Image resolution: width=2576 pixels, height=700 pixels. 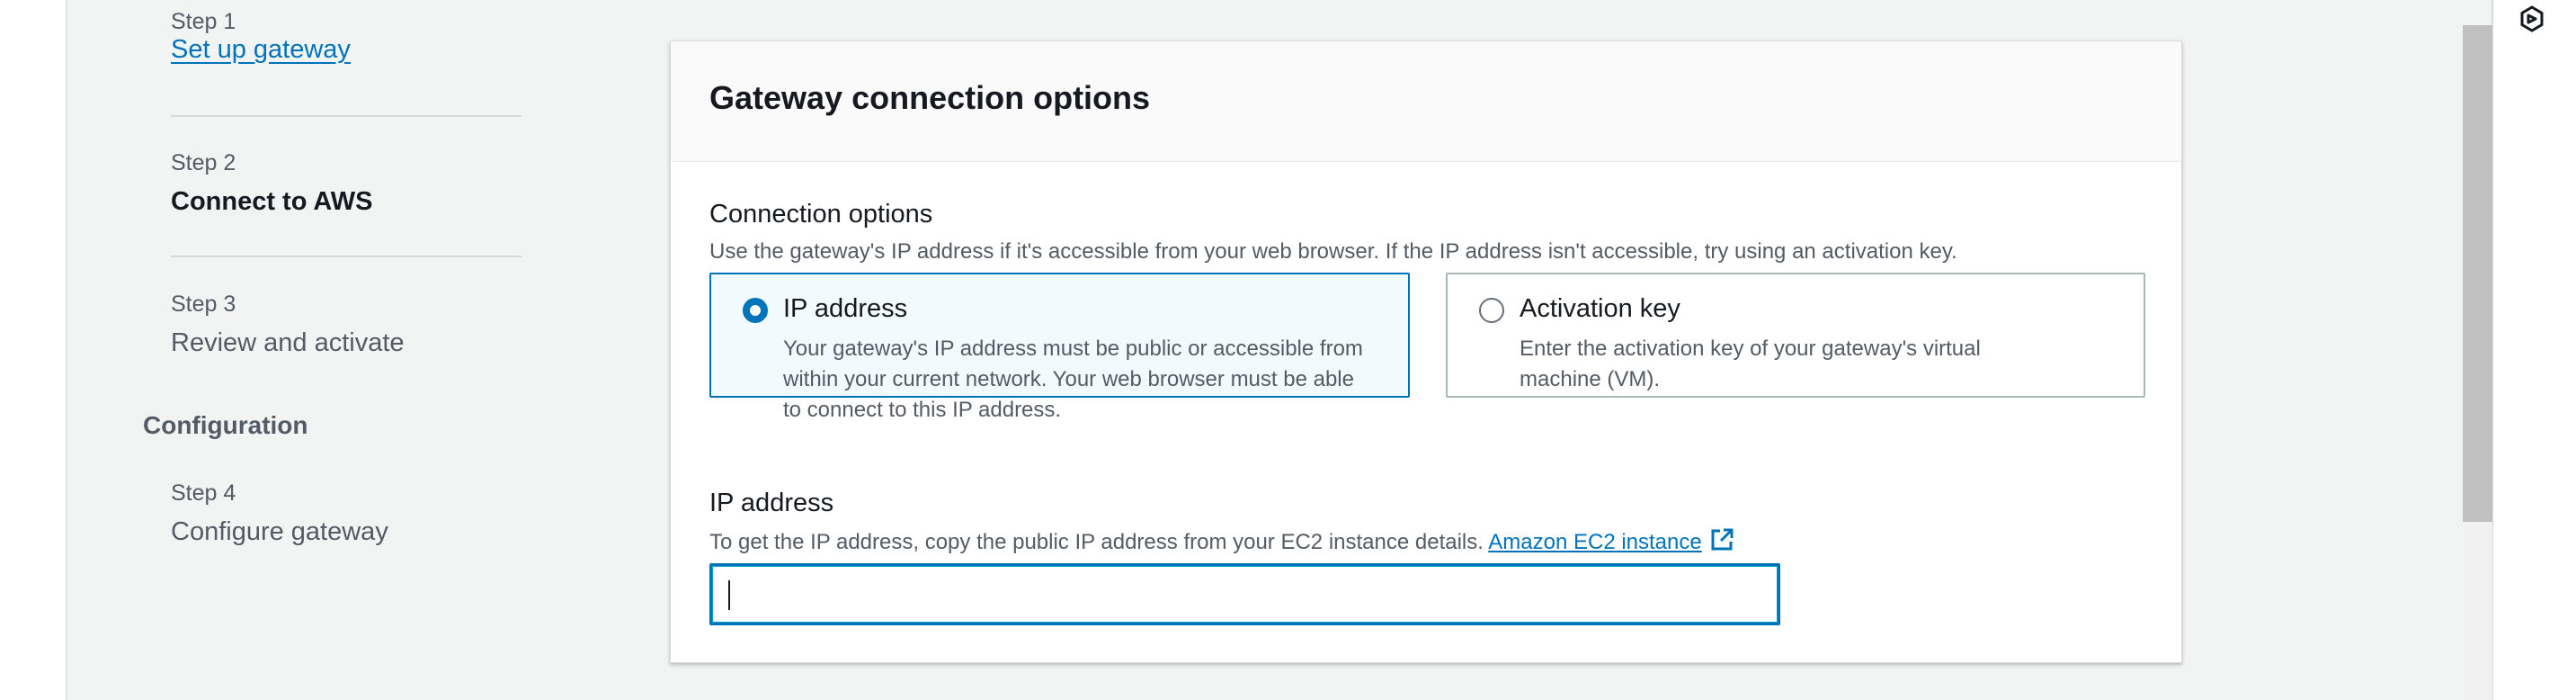 What do you see at coordinates (2478, 273) in the screenshot?
I see `scrollbar-thumb` at bounding box center [2478, 273].